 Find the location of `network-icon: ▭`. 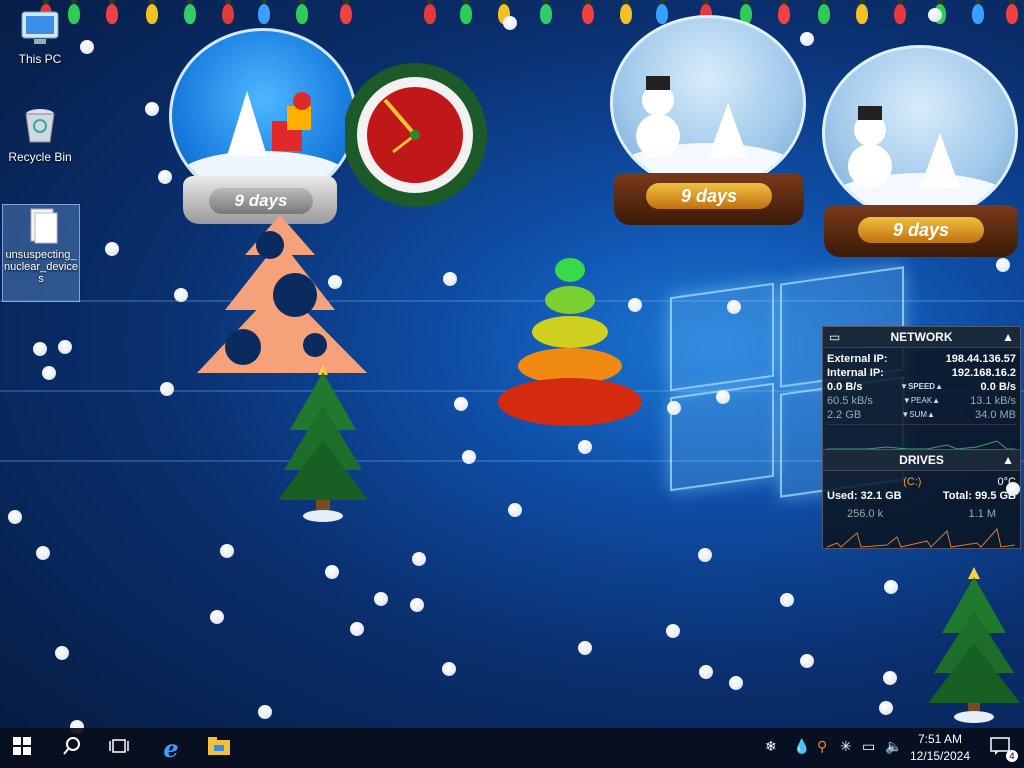

network-icon: ▭ is located at coordinates (835, 337).